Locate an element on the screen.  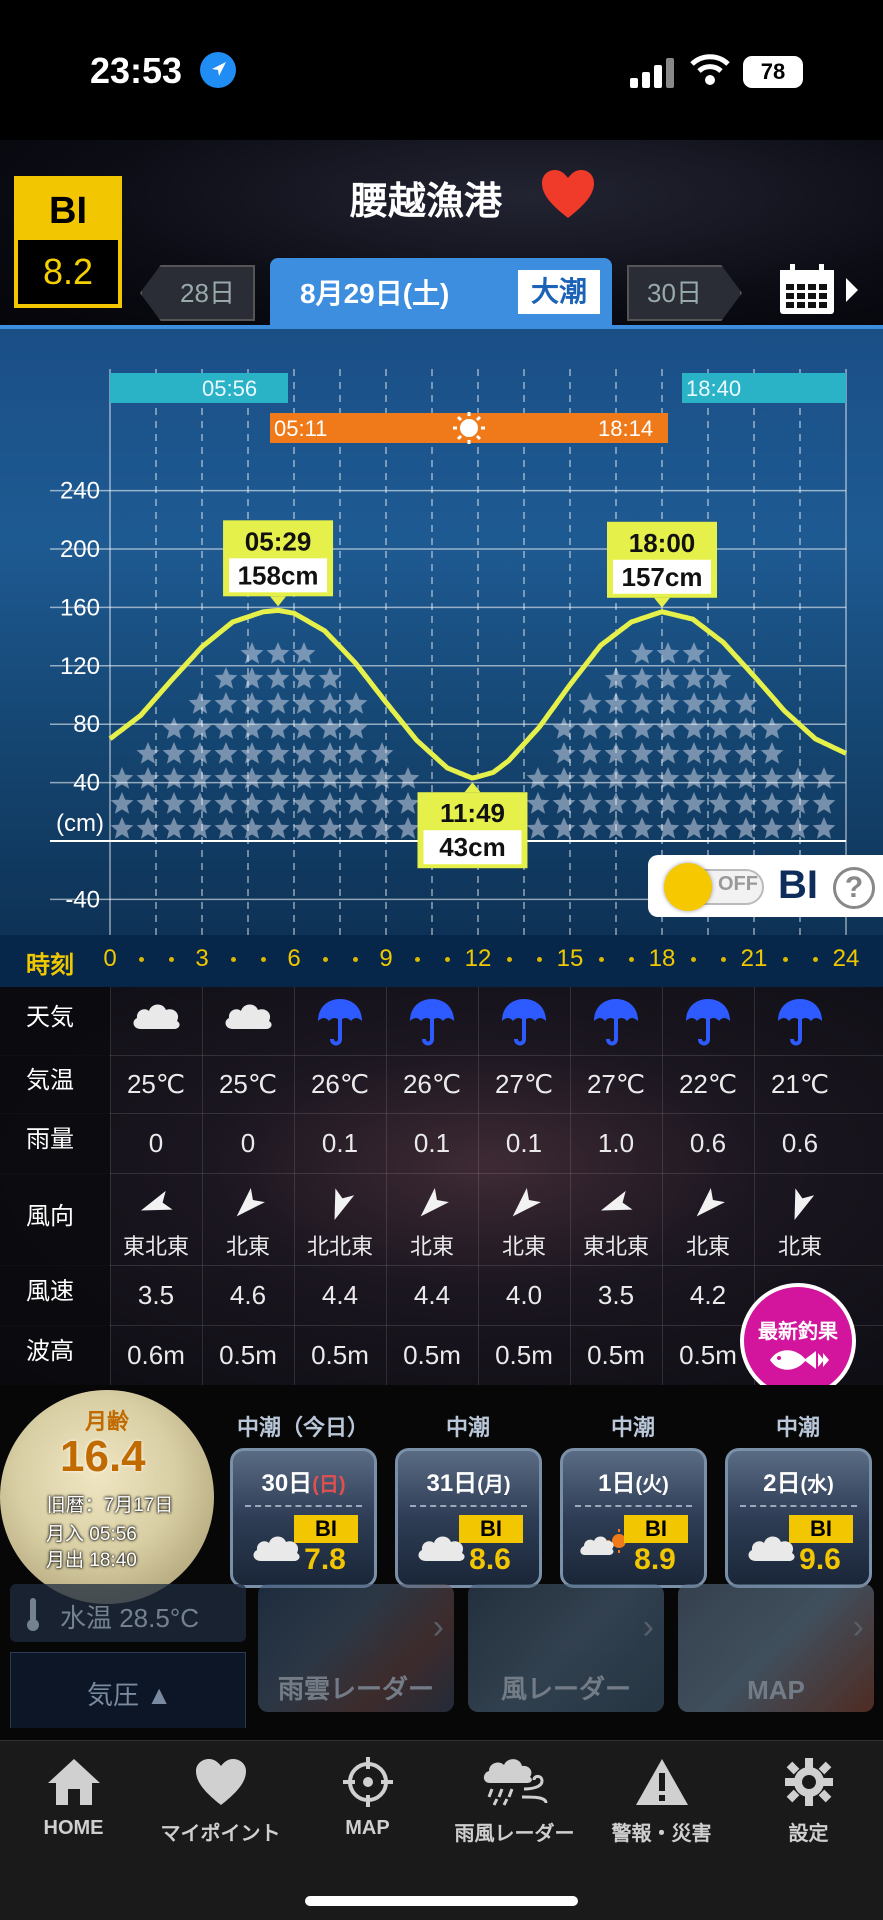
moonrise-time: 05:56 is located at coordinates (229, 388).